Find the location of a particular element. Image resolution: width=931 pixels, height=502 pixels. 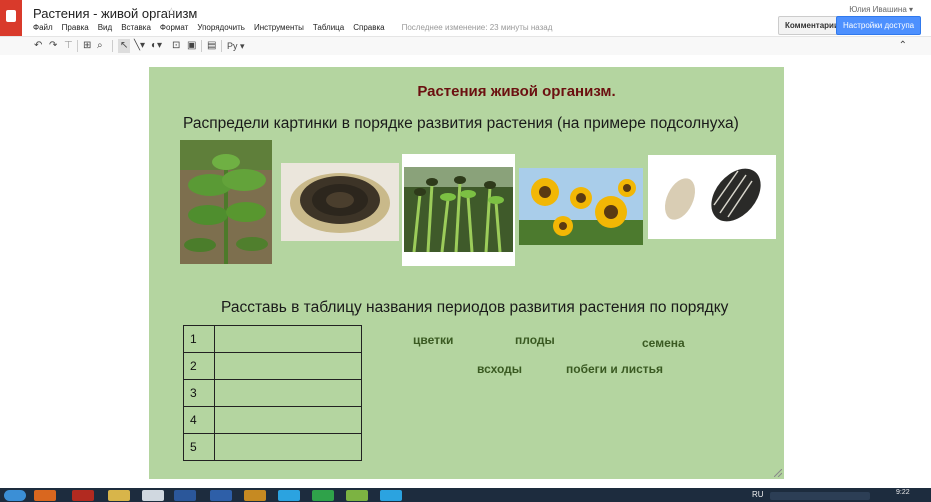

resize-handle-icon is located at coordinates (778, 473).